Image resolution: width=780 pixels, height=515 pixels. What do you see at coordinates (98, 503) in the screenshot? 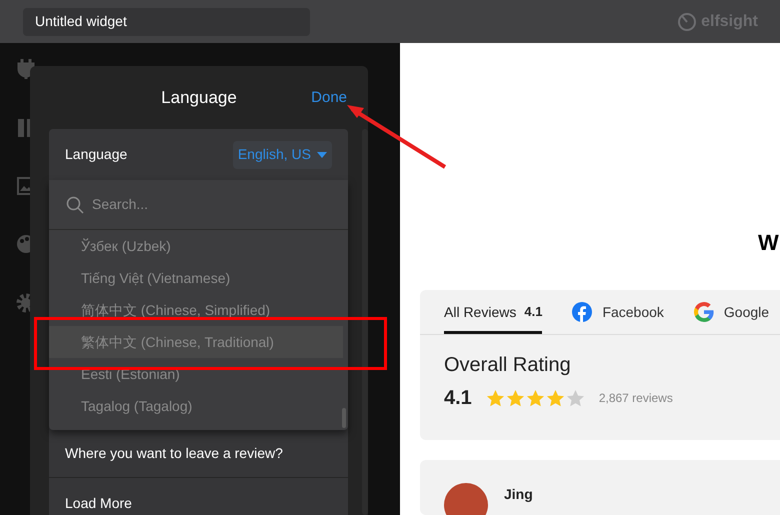
I see `section-title: Load More` at bounding box center [98, 503].